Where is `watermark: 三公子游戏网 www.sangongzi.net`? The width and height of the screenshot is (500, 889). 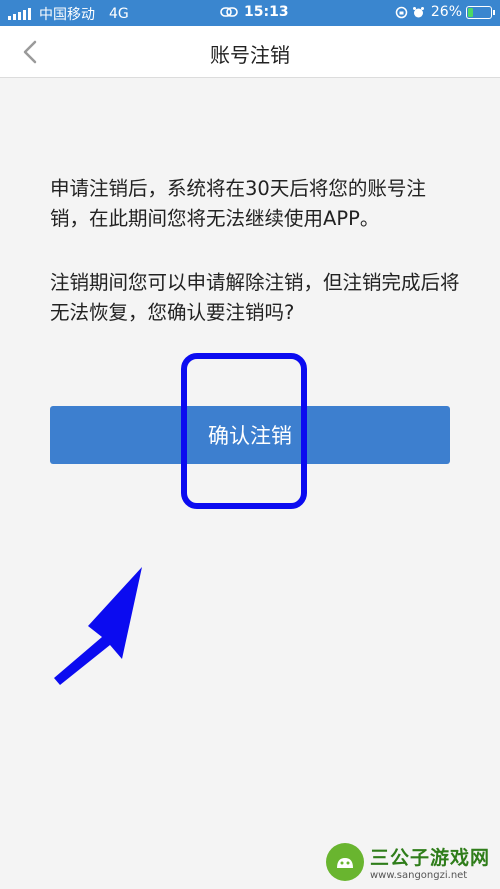
watermark: 三公子游戏网 www.sangongzi.net is located at coordinates (407, 862).